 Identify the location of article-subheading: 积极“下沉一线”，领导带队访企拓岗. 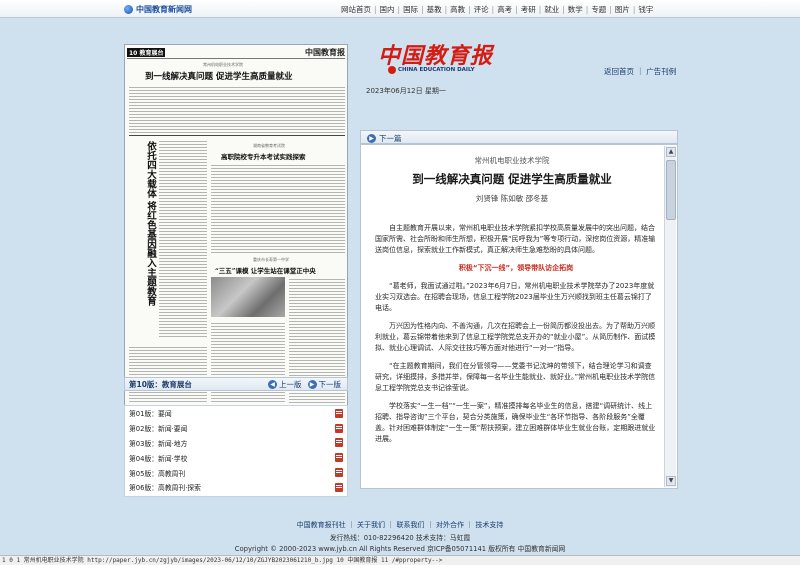
(516, 268).